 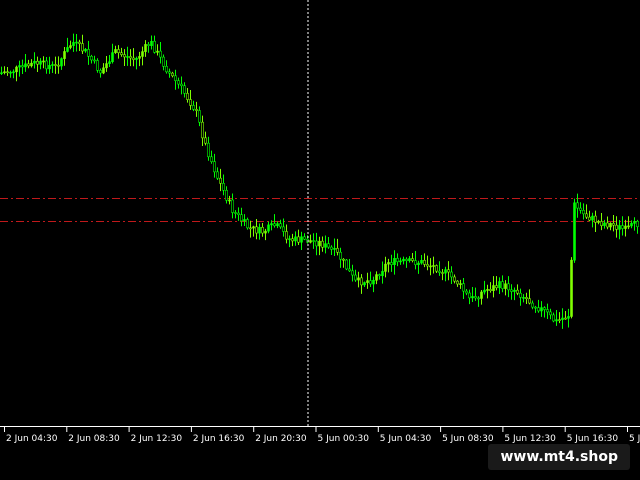 What do you see at coordinates (406, 439) in the screenshot?
I see `time-axis-label: 5 Jun 04:30` at bounding box center [406, 439].